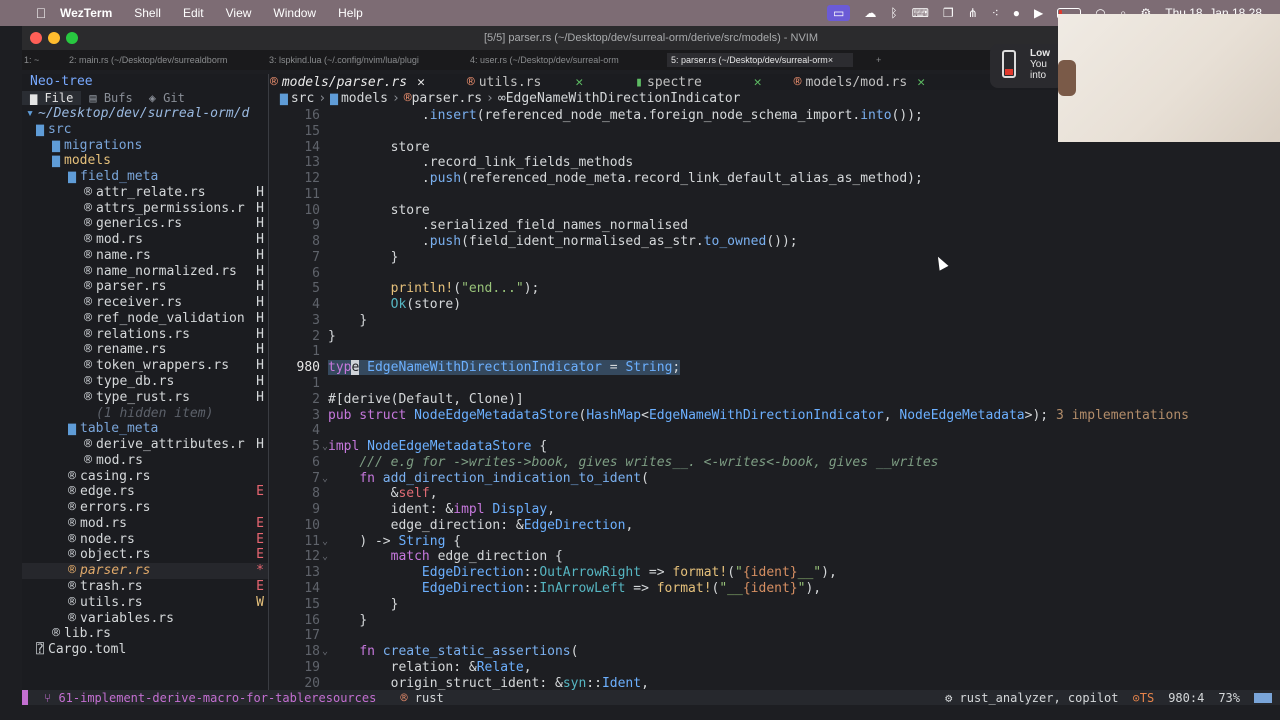 The image size is (1280, 720). Describe the element at coordinates (145, 524) in the screenshot. I see `tree-item: ® mod.rs E` at that location.